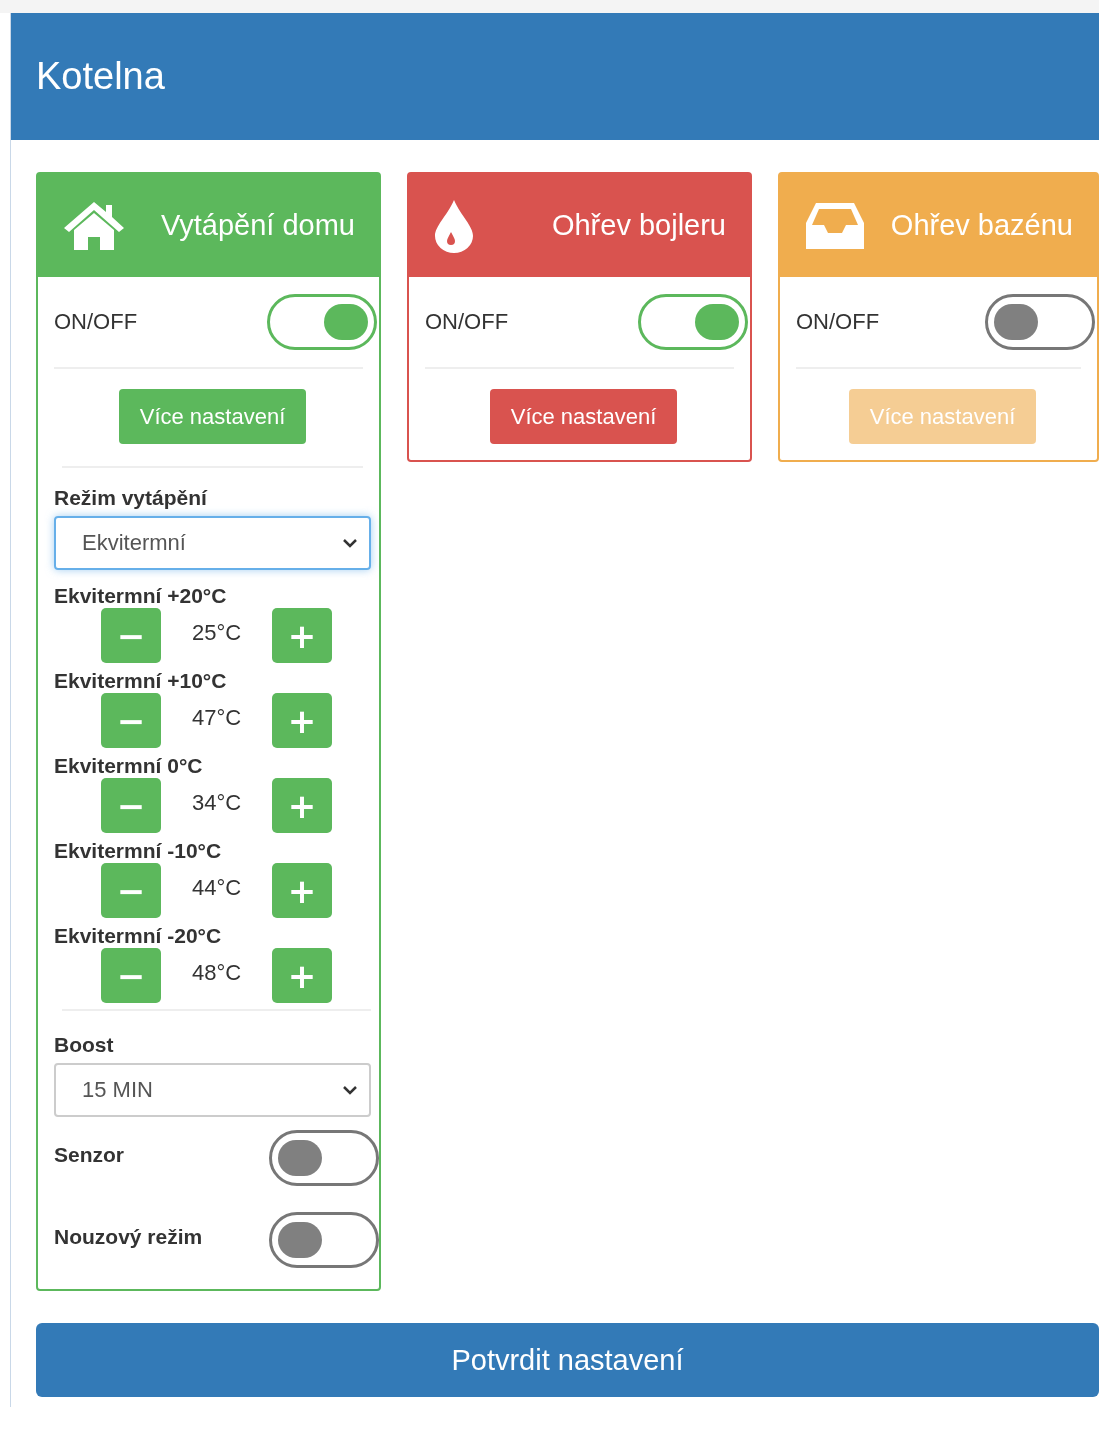  I want to click on boost-select: 15 MIN, so click(212, 1090).